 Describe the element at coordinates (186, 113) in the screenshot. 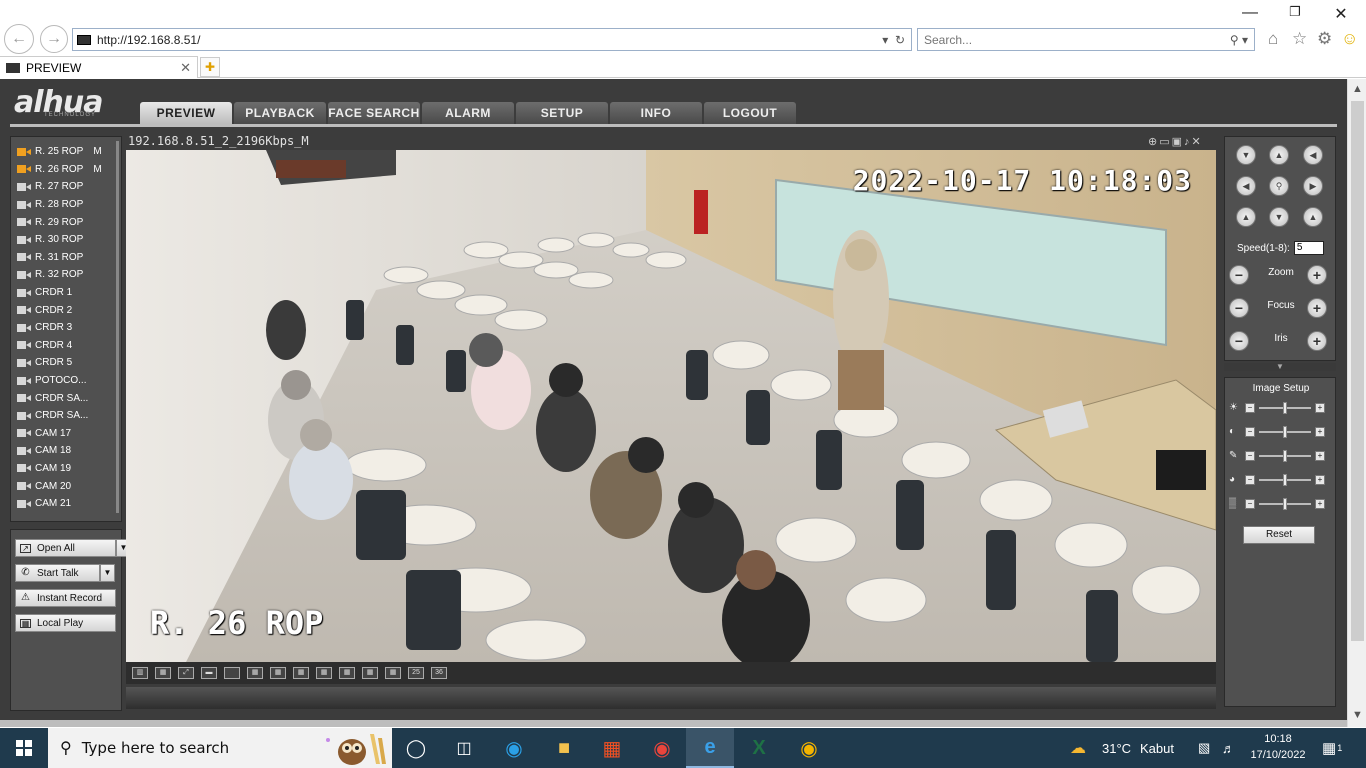

I see `nav-preview: PREVIEW` at that location.